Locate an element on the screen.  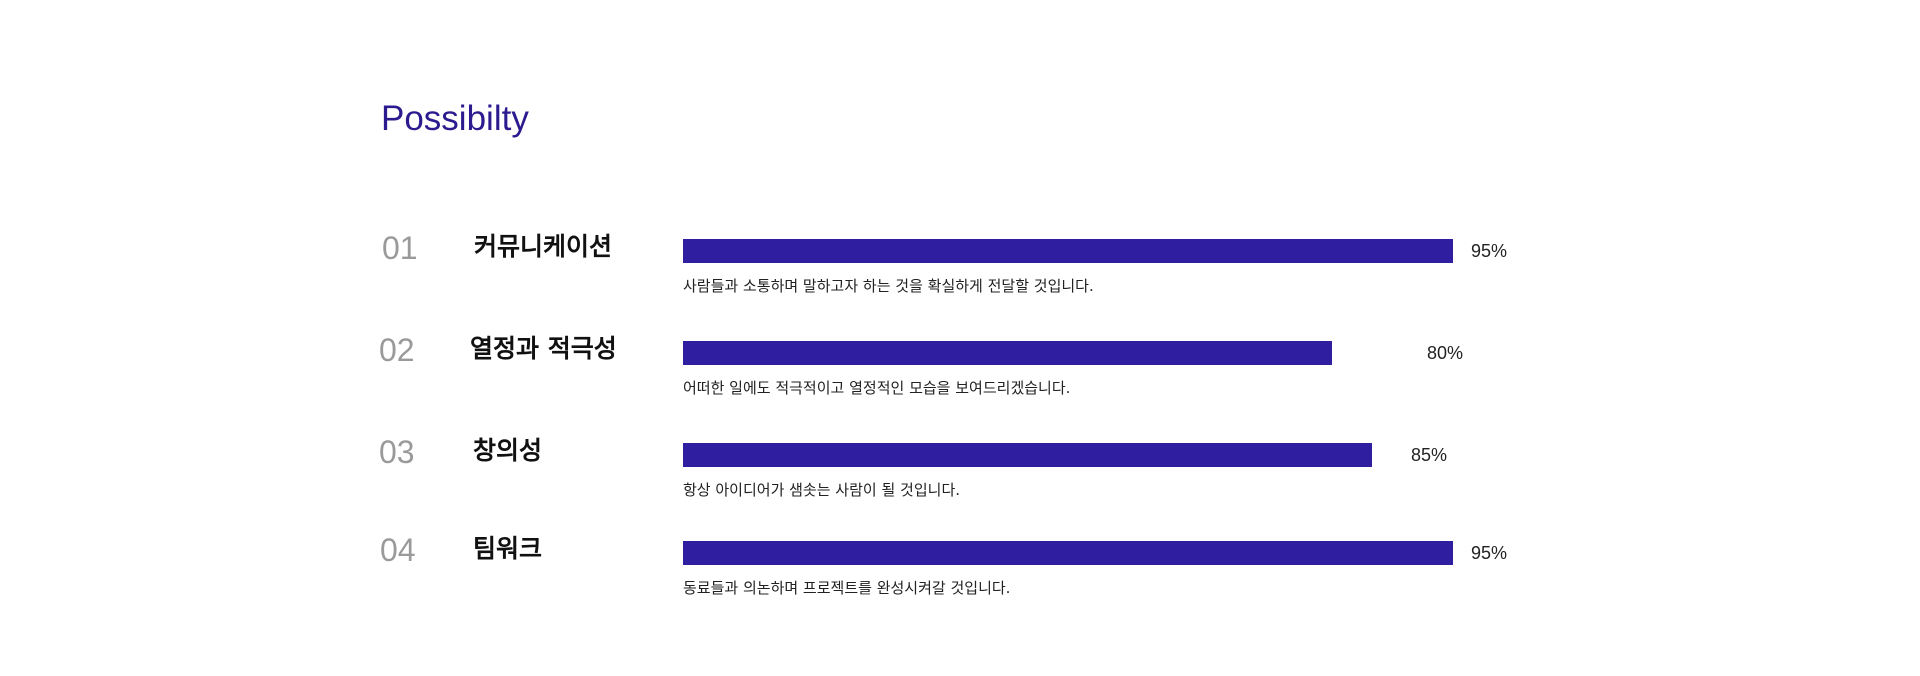
skill-percent: 80% is located at coordinates (1445, 353).